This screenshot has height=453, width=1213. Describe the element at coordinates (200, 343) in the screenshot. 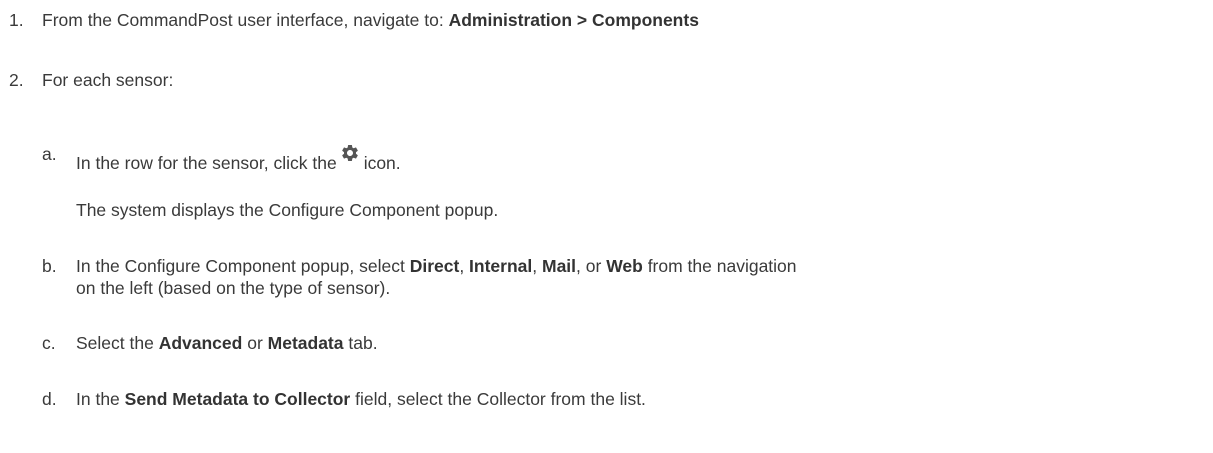

I see `tab-advanced: Advanced` at that location.